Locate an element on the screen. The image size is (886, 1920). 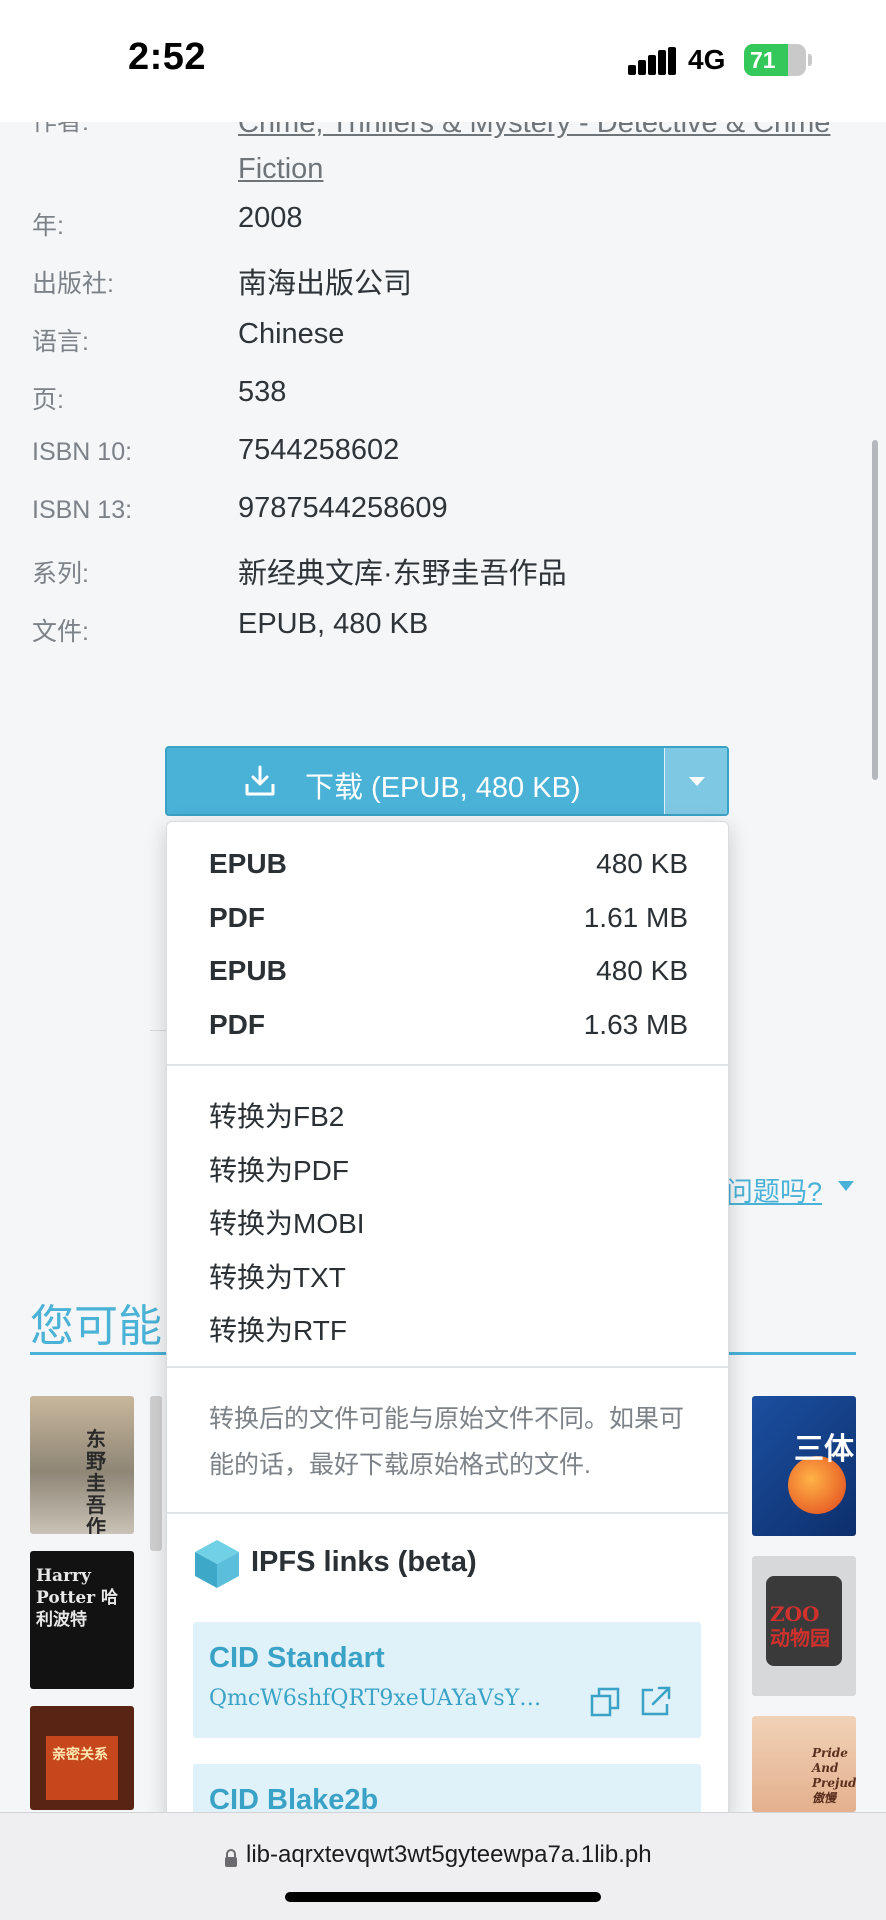
book-cover: 亲密关系 is located at coordinates (82, 1758).